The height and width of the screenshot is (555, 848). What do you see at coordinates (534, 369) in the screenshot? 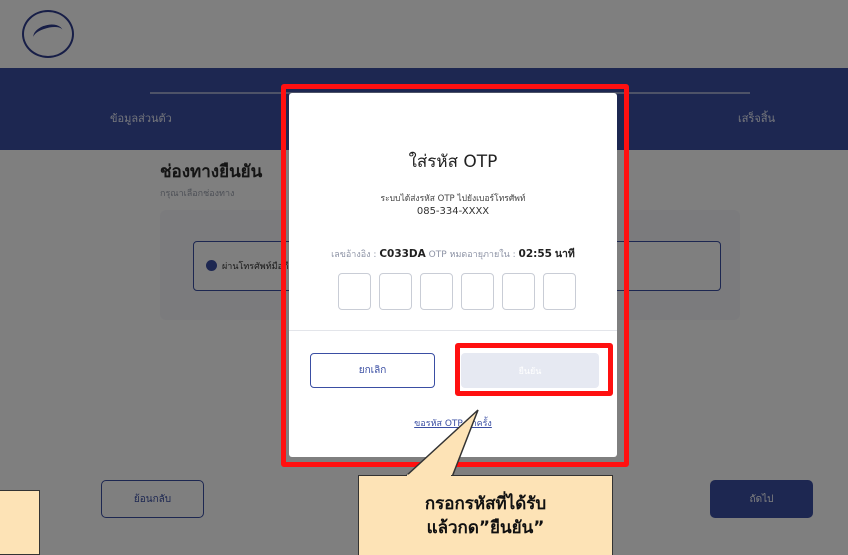
I see `confirm-highlight-frame` at bounding box center [534, 369].